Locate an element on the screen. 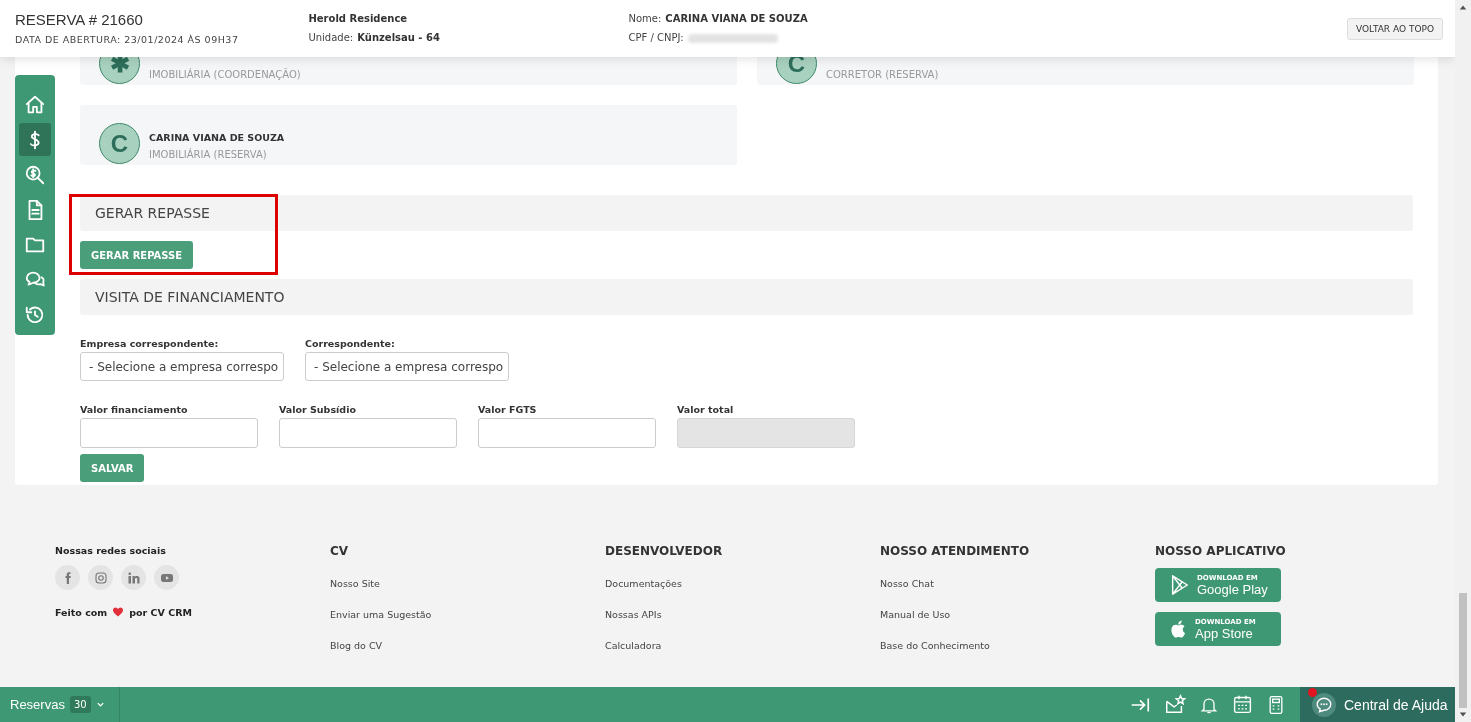  footer-link: Nossas APIs is located at coordinates (742, 614).